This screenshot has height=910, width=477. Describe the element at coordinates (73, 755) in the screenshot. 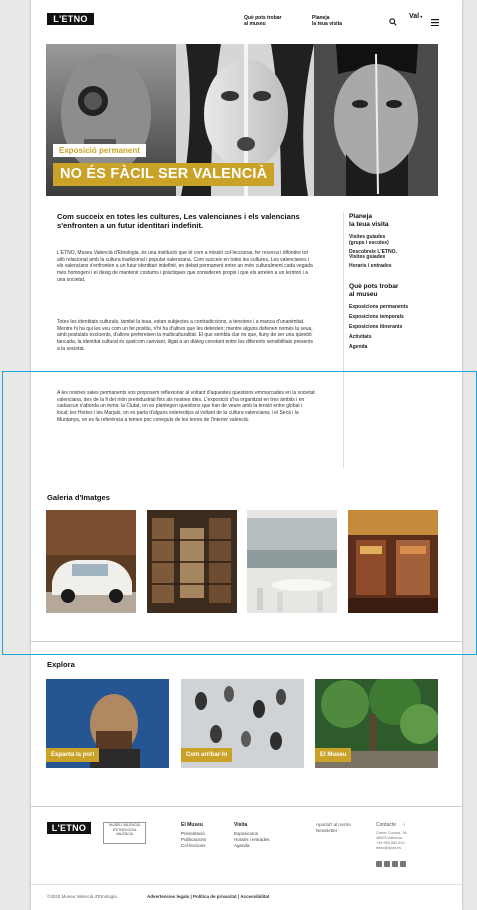

I see `explore-card-label: Espanta la por!` at that location.